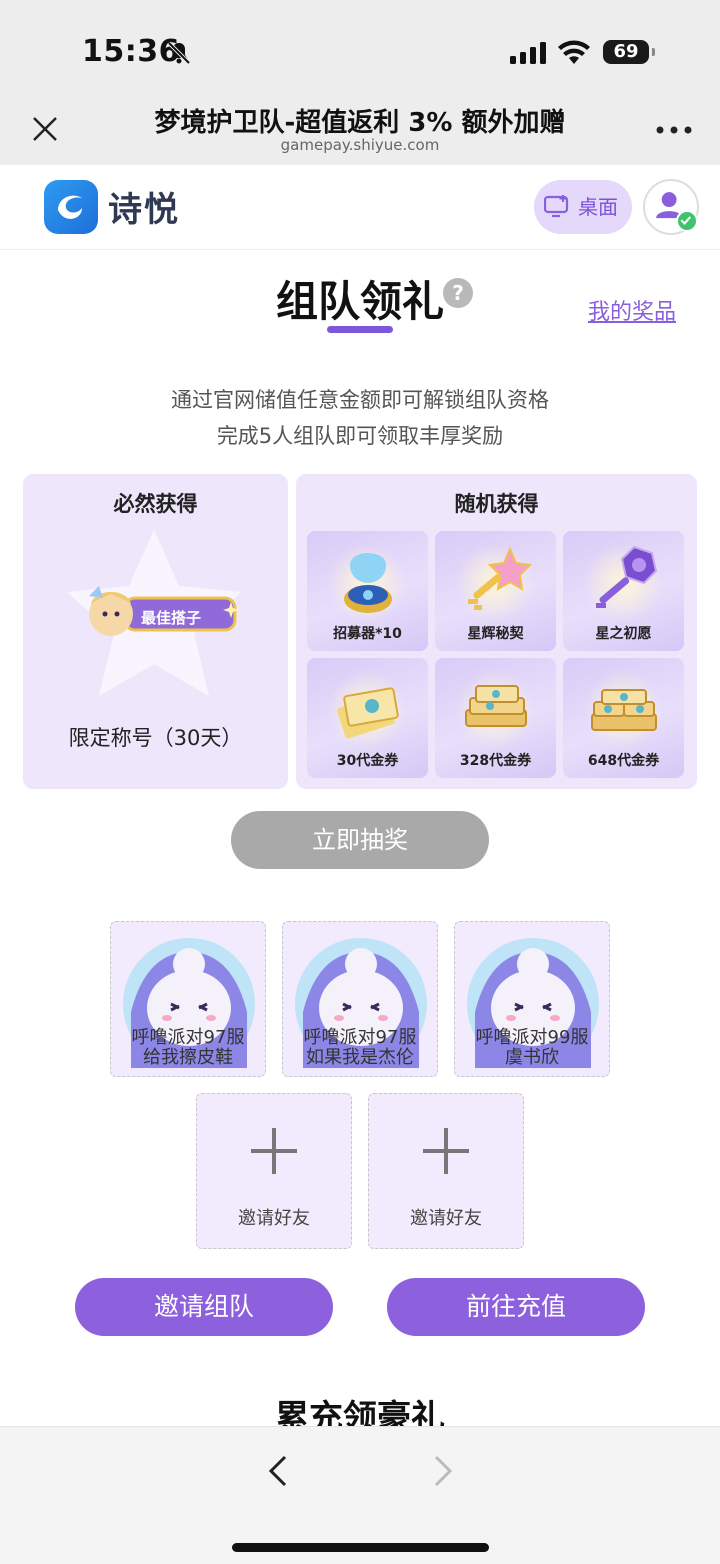 The width and height of the screenshot is (720, 1564). I want to click on prize-card: 328代金券, so click(495, 718).